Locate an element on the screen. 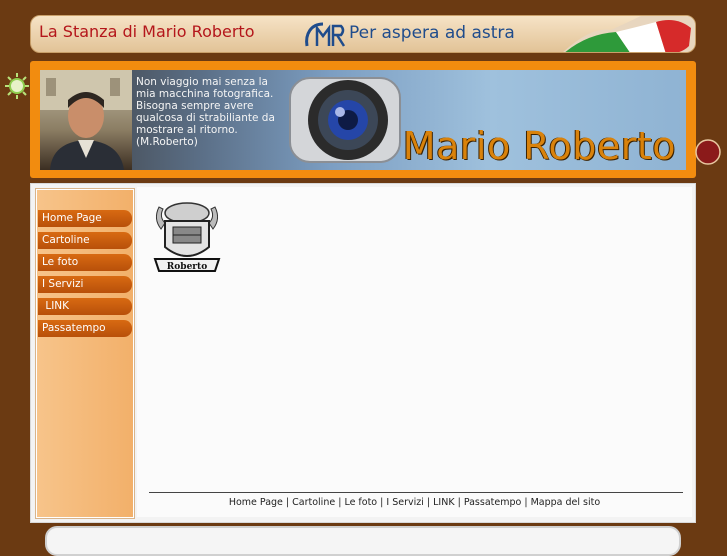 This screenshot has width=727, height=556. mr-logo-icon is located at coordinates (325, 34).